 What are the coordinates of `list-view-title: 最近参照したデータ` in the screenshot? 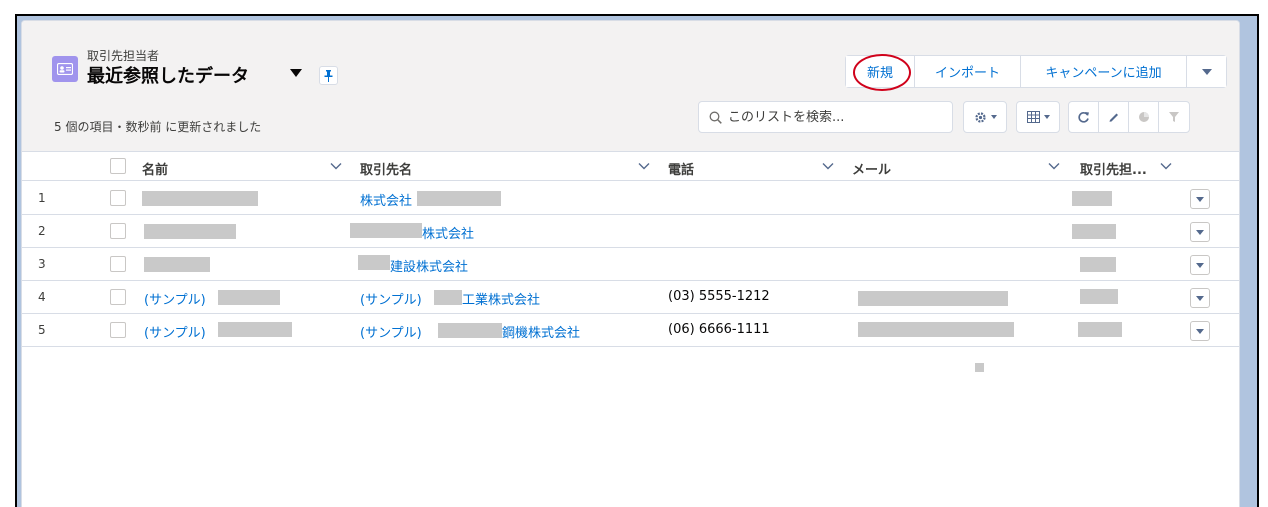 It's located at (168, 75).